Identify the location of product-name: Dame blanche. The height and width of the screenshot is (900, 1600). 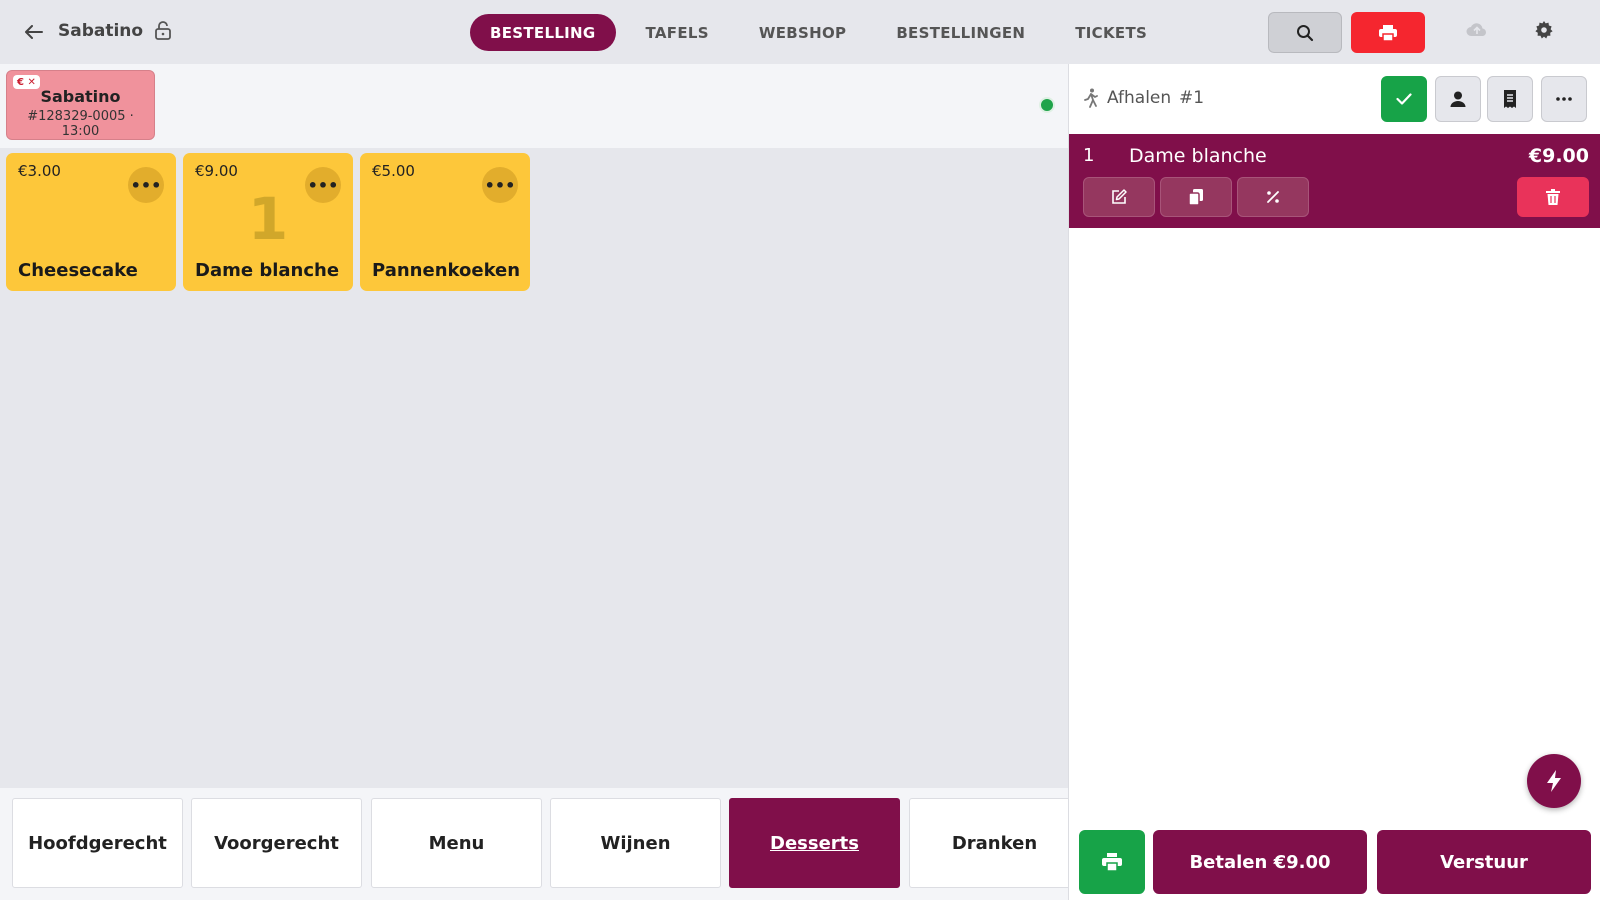
(267, 270).